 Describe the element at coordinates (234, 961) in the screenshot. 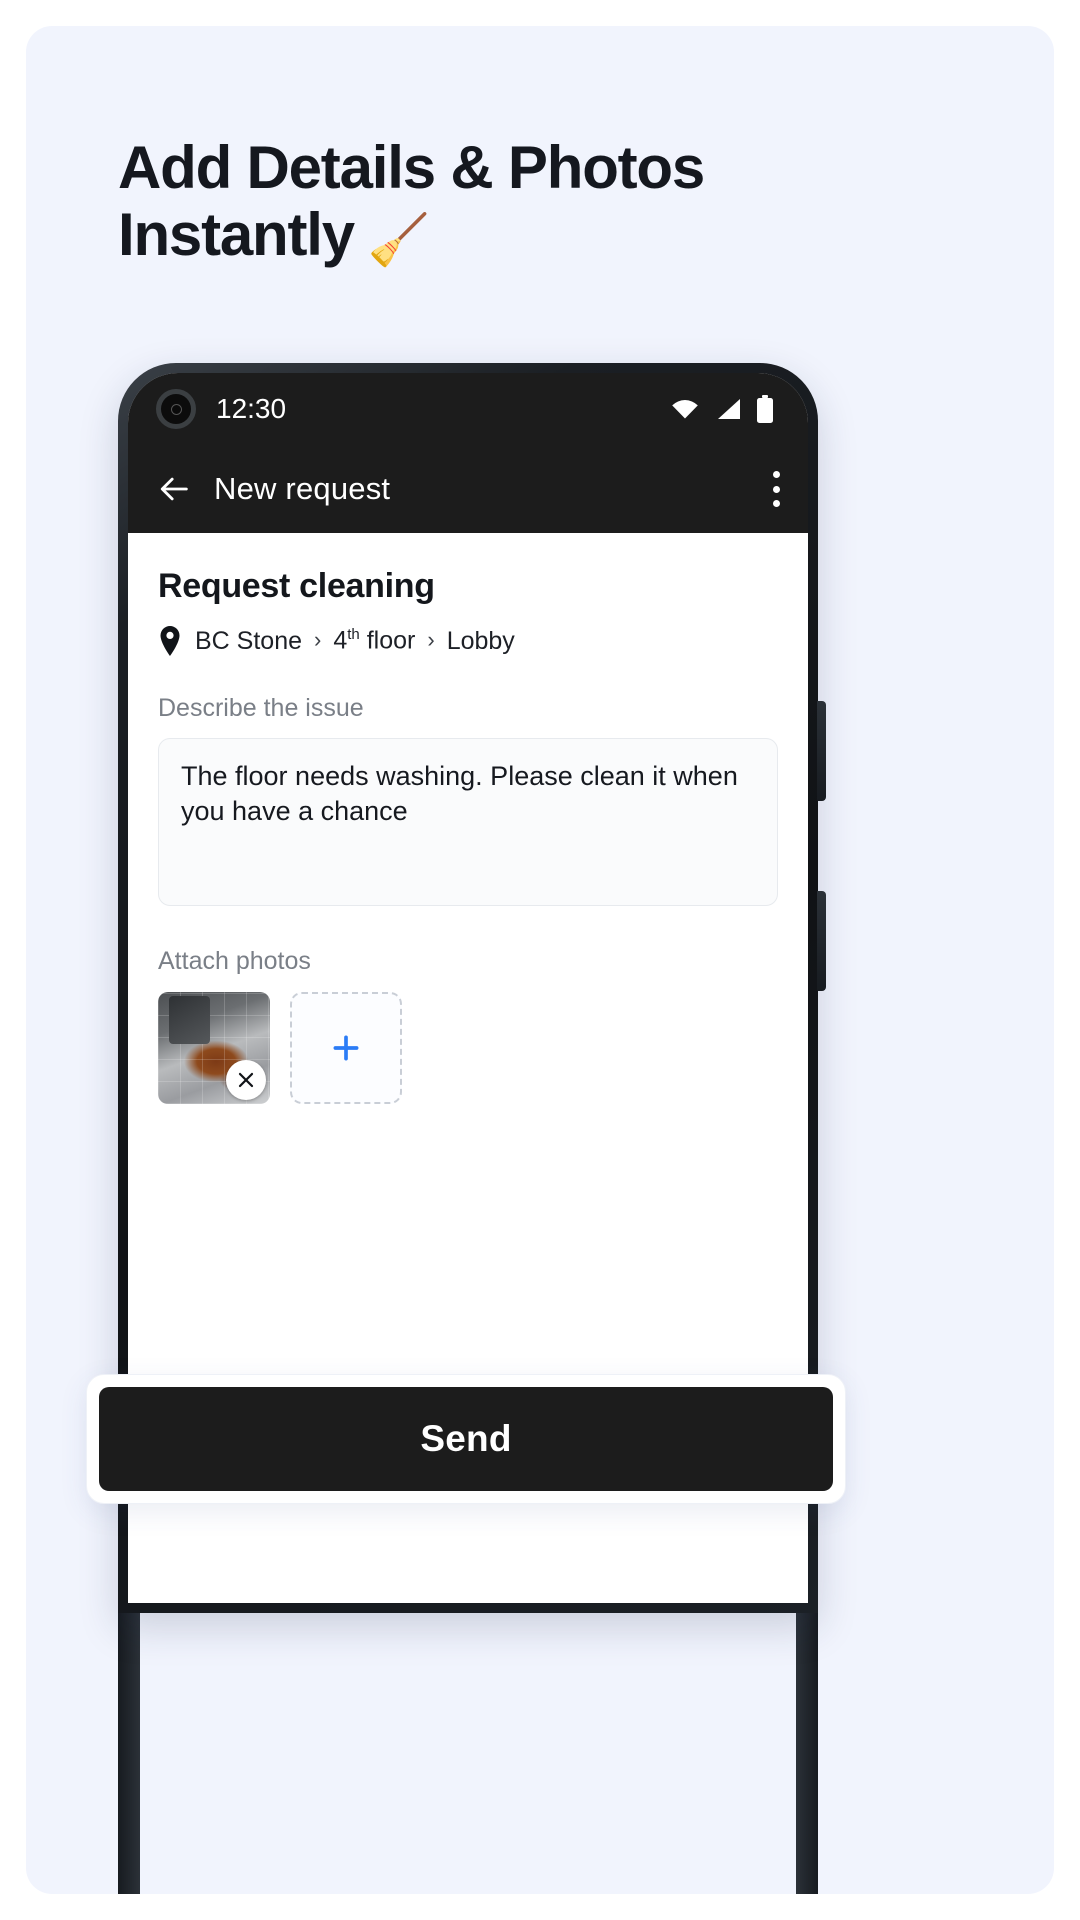

I see `attach-photos-label: Attach photos` at that location.